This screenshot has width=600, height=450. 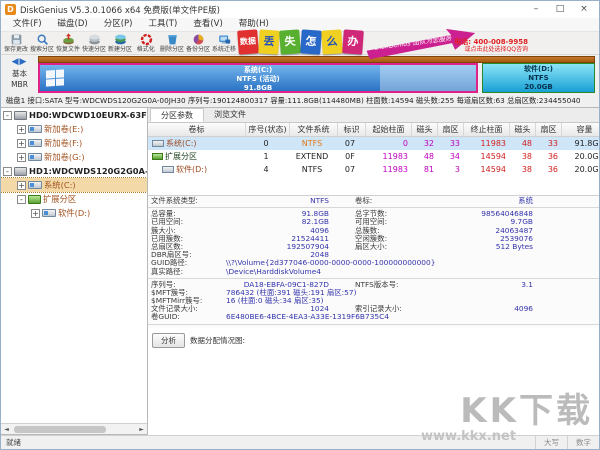 What do you see at coordinates (207, 24) in the screenshot?
I see `menu-view: 查看(V)` at bounding box center [207, 24].